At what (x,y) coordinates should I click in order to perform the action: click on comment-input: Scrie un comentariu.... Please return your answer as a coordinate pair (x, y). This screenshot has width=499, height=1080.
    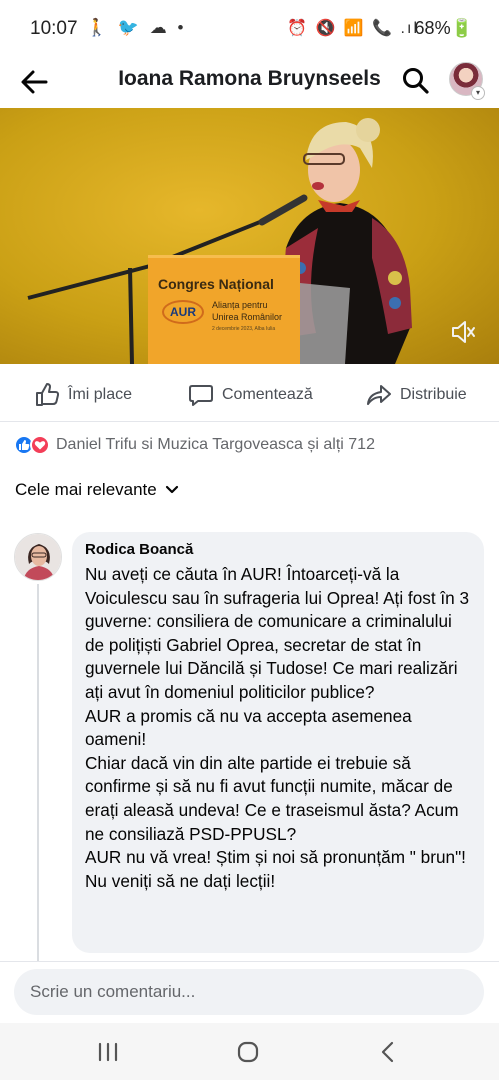
    Looking at the image, I should click on (249, 992).